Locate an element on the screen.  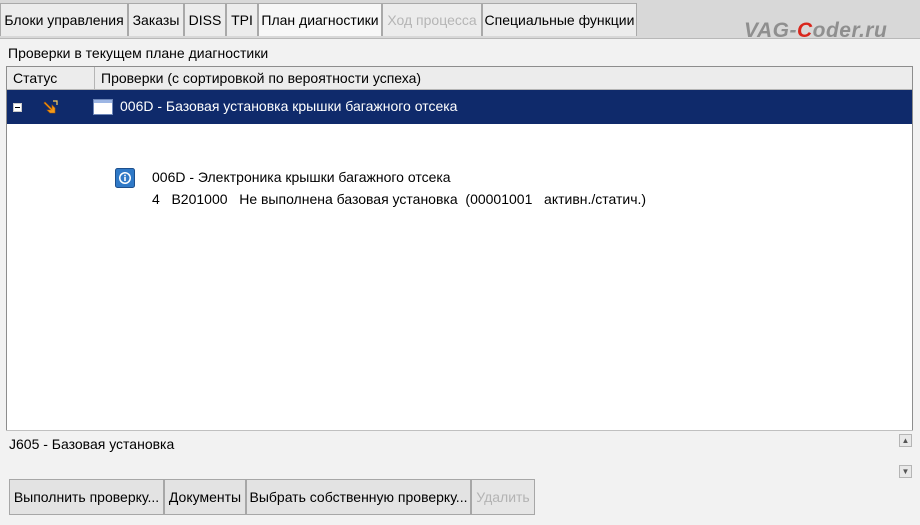
tab-tpi: TPI is located at coordinates (242, 19).